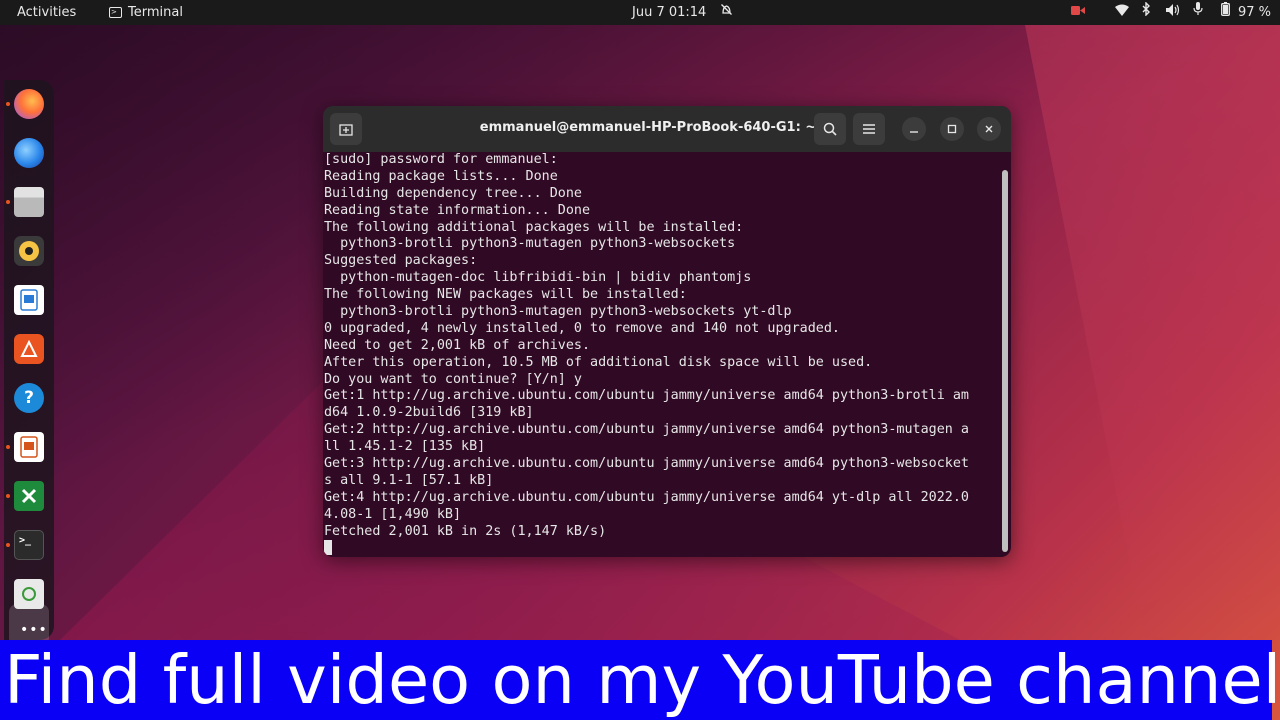 This screenshot has height=720, width=1280. I want to click on text-cursor, so click(328, 548).